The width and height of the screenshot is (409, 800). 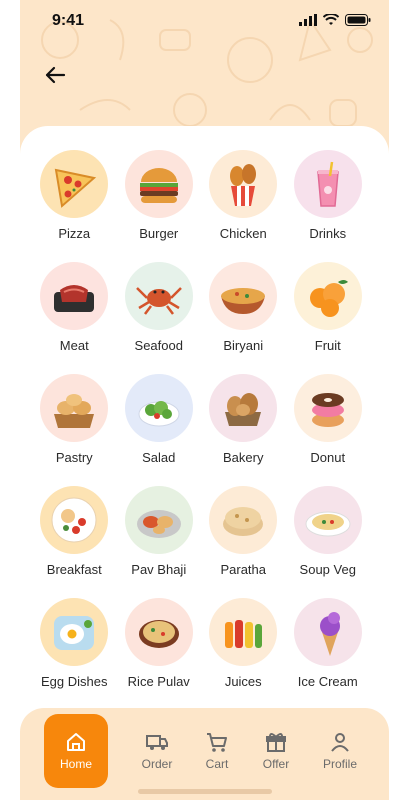 What do you see at coordinates (340, 742) in the screenshot?
I see `profile-icon` at bounding box center [340, 742].